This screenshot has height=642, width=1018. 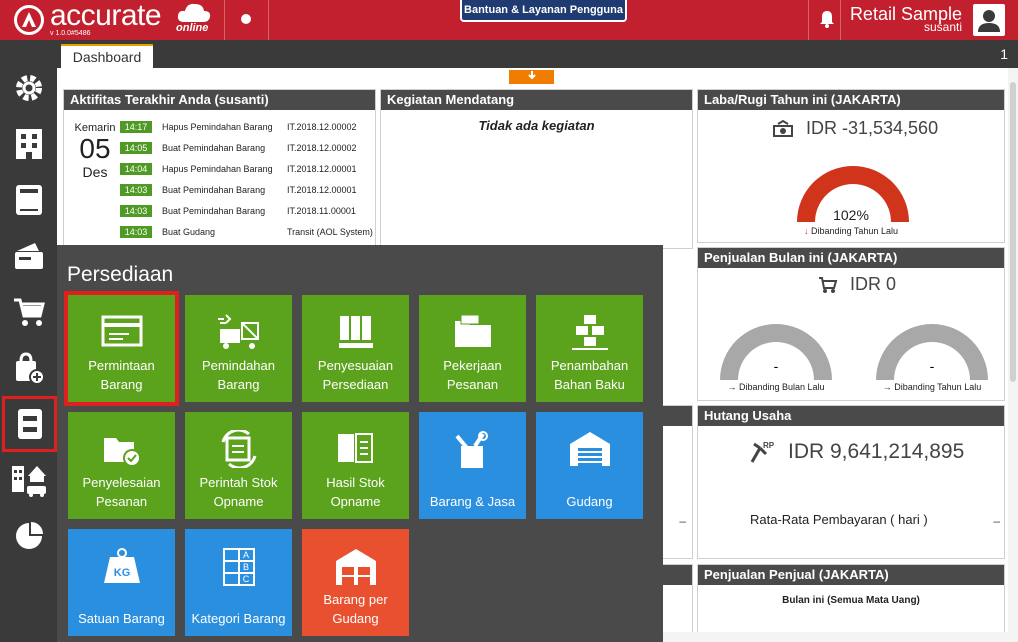 What do you see at coordinates (762, 452) in the screenshot?
I see `payment-icon: RP` at bounding box center [762, 452].